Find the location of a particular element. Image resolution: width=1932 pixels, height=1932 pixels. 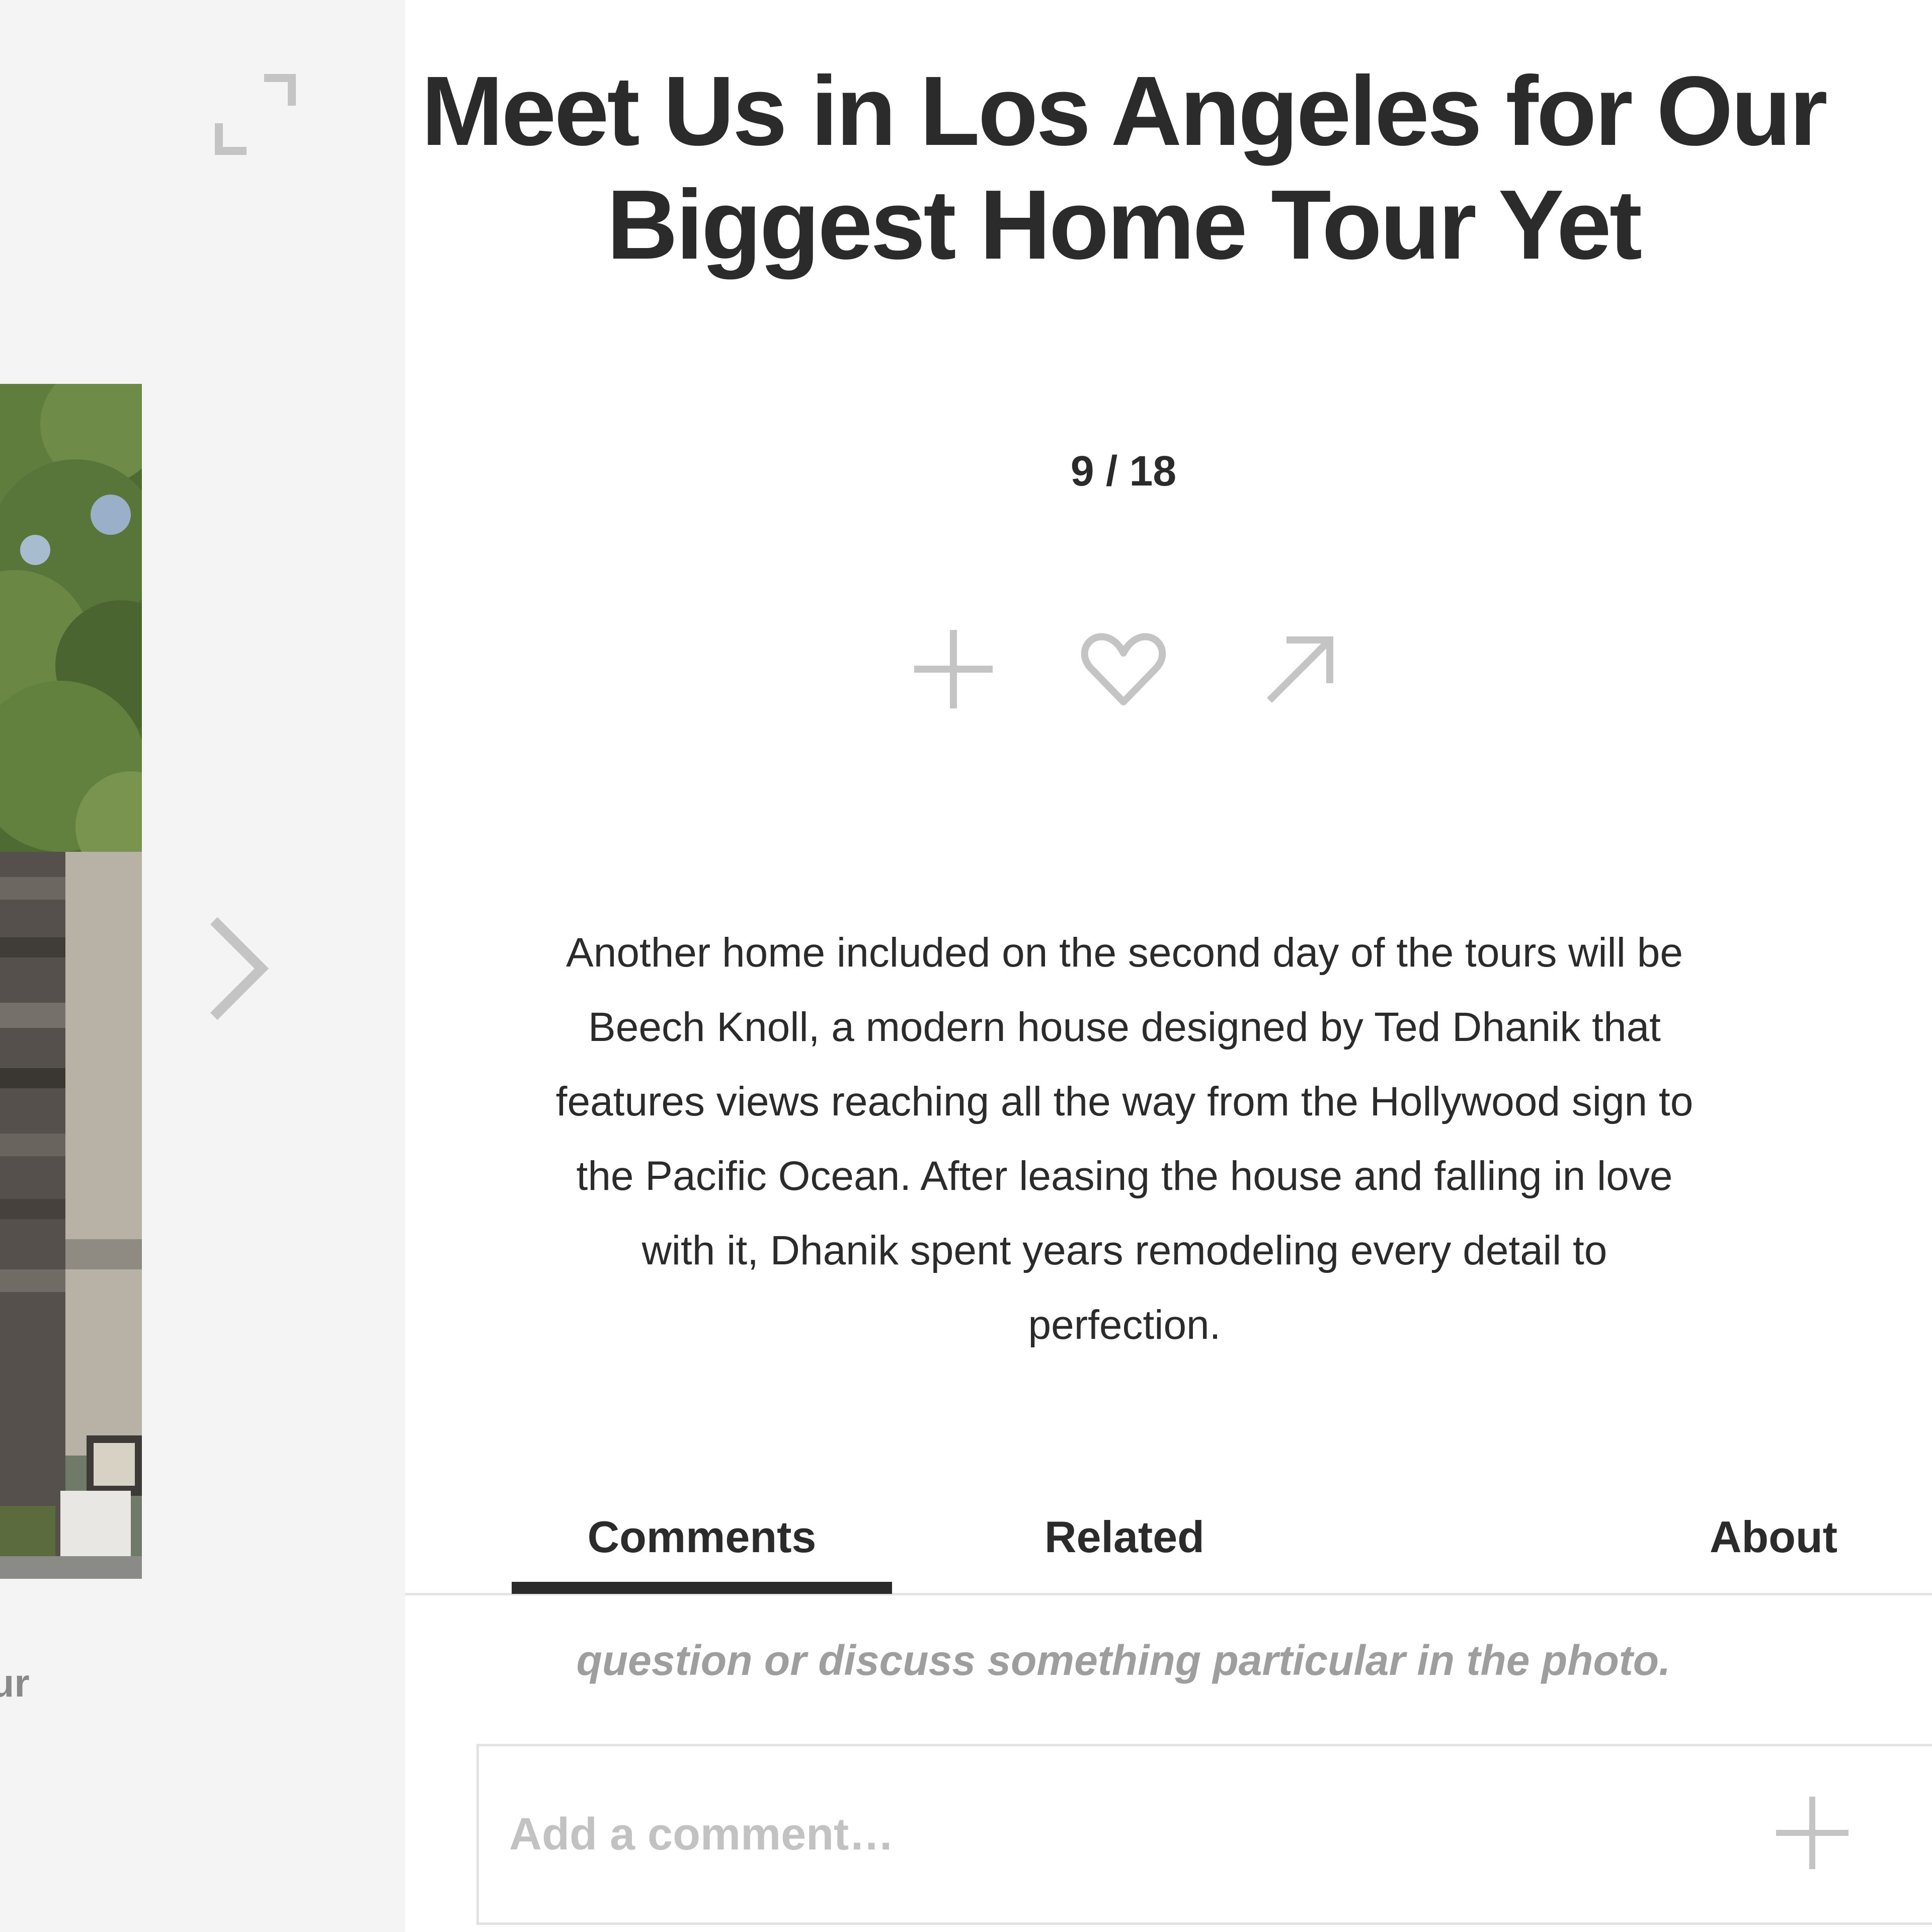

tab-comments: Comments is located at coordinates (702, 1546).